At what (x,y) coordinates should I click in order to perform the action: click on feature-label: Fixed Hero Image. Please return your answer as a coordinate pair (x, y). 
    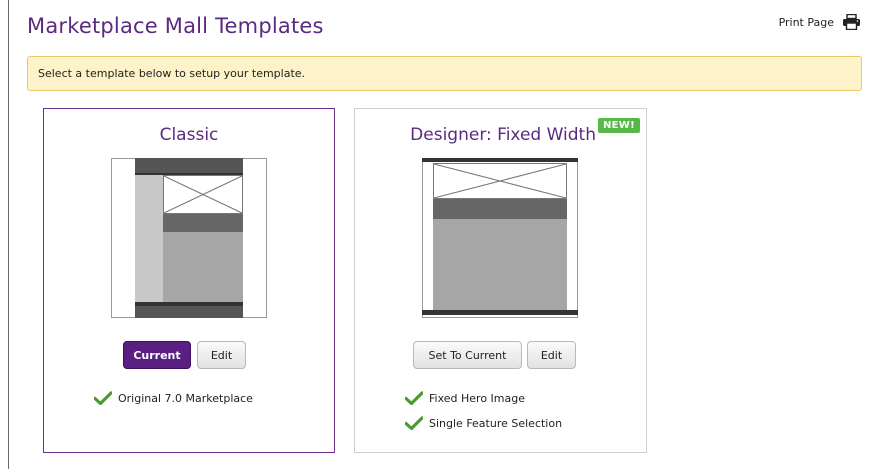
    Looking at the image, I should click on (477, 398).